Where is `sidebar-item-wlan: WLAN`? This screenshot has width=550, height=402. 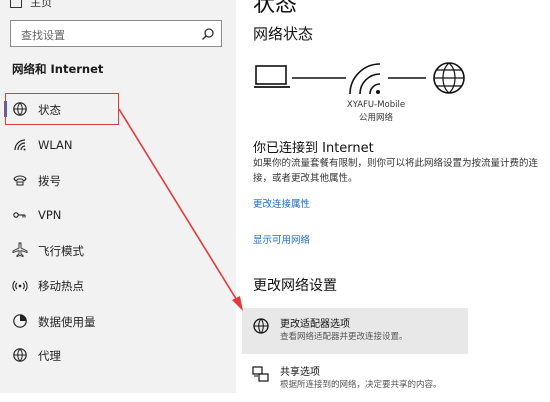 sidebar-item-wlan: WLAN is located at coordinates (118, 145).